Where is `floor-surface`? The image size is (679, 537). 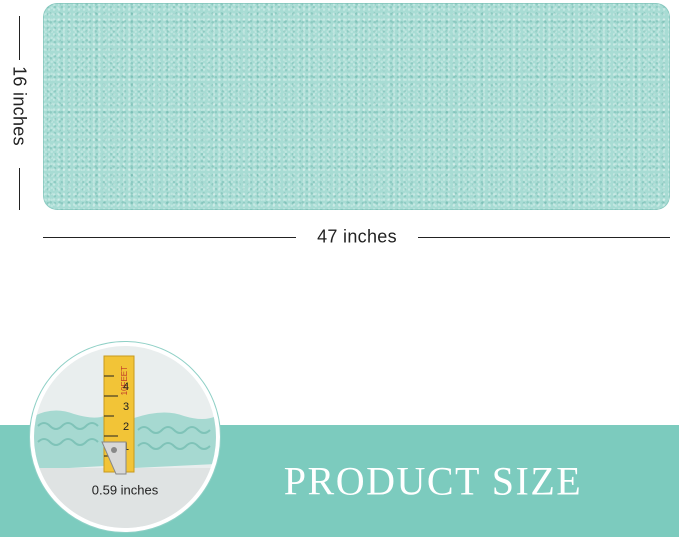 floor-surface is located at coordinates (125, 498).